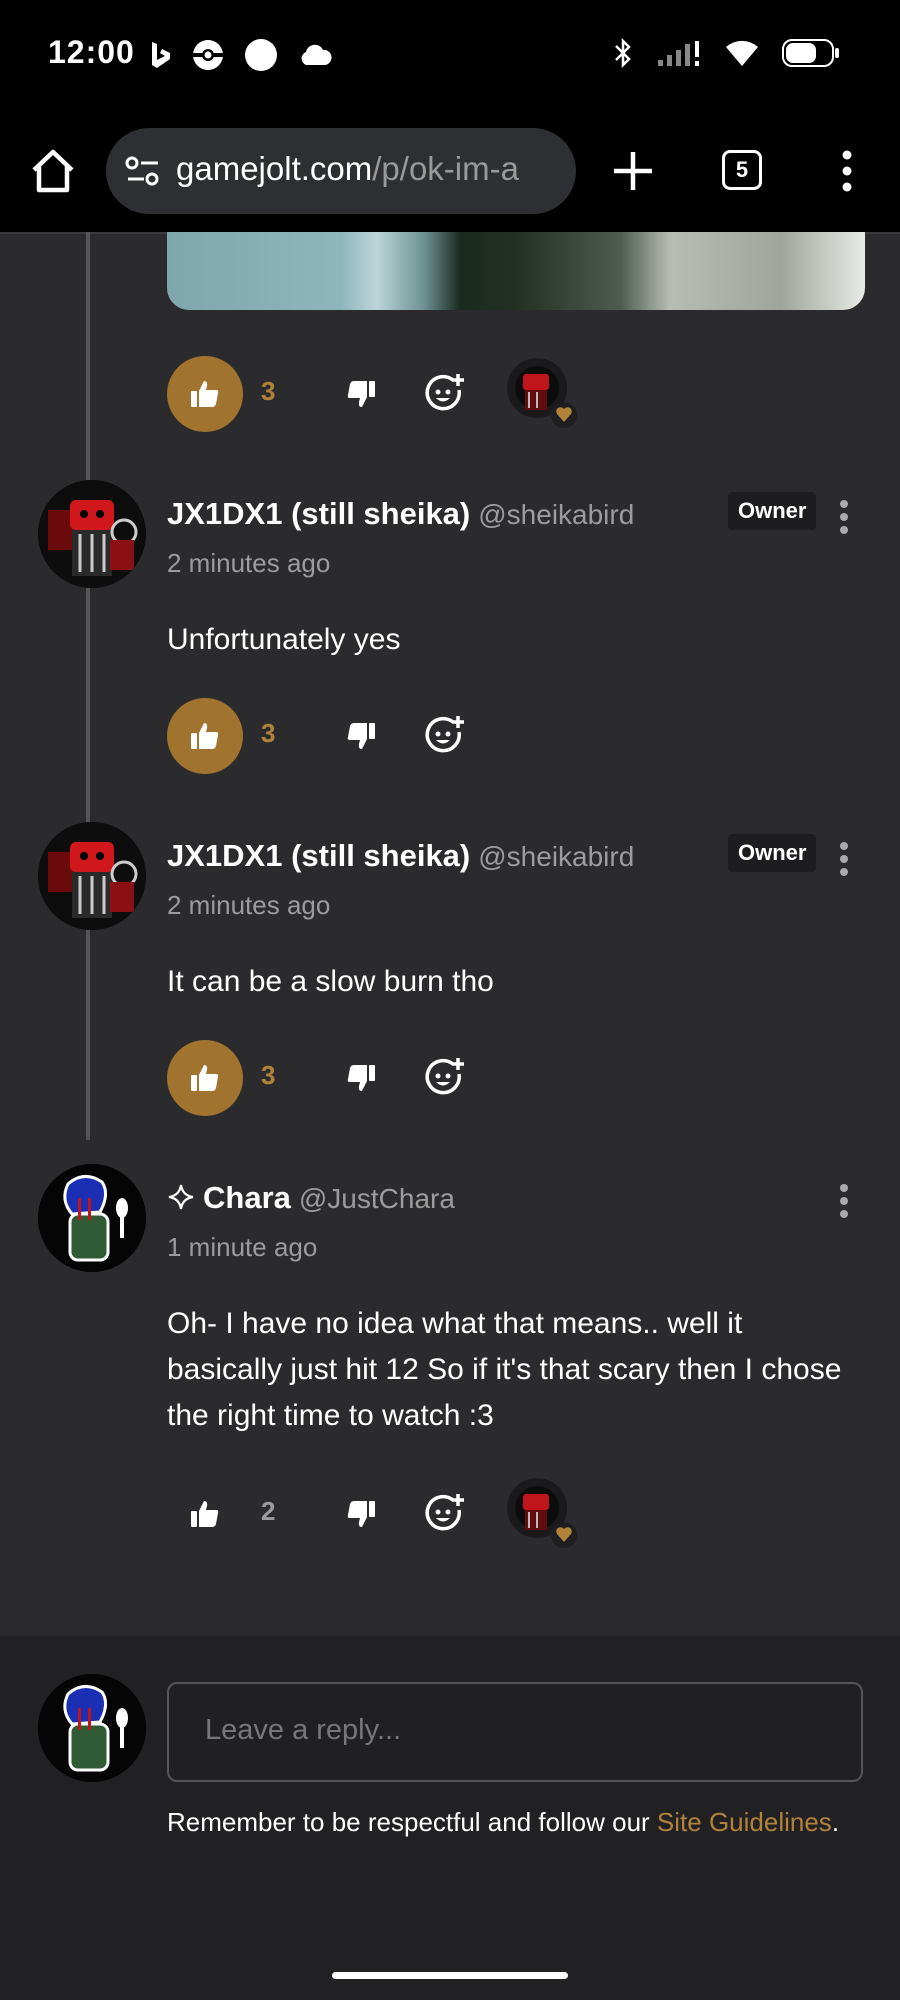 This screenshot has width=900, height=2000. Describe the element at coordinates (742, 170) in the screenshot. I see `tab-switcher-button: 5` at that location.